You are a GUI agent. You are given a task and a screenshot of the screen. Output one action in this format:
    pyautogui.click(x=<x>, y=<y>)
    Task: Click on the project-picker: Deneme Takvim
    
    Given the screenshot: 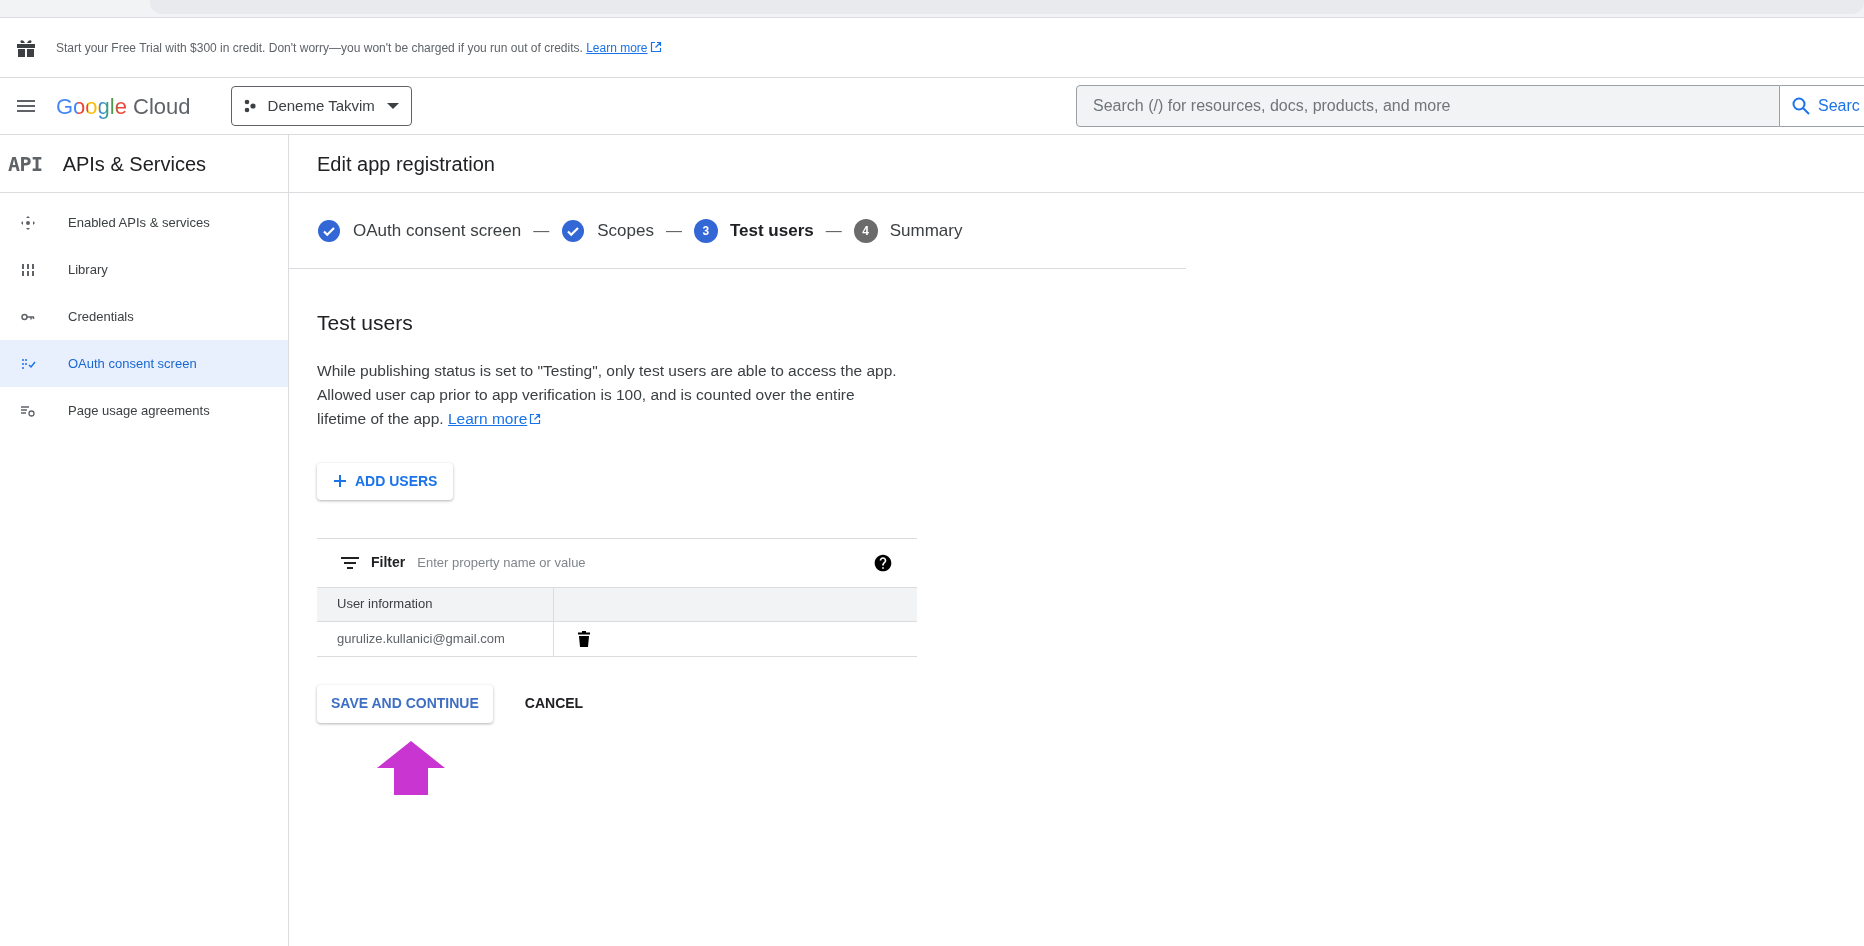 What is the action you would take?
    pyautogui.click(x=321, y=106)
    